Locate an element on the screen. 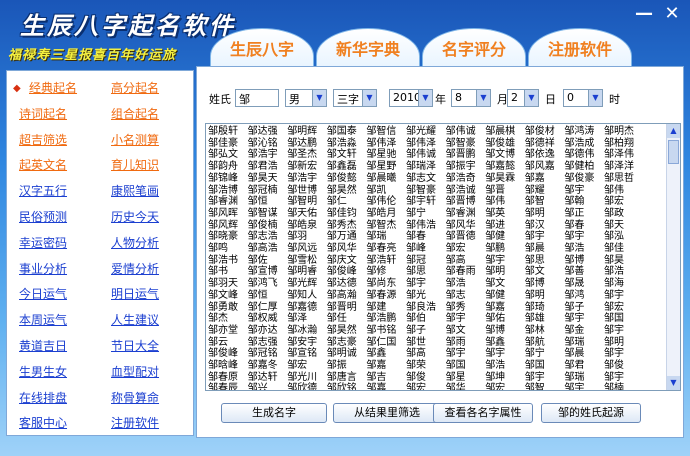 This screenshot has width=690, height=456. name-item: 邹睿渊 is located at coordinates (466, 214).